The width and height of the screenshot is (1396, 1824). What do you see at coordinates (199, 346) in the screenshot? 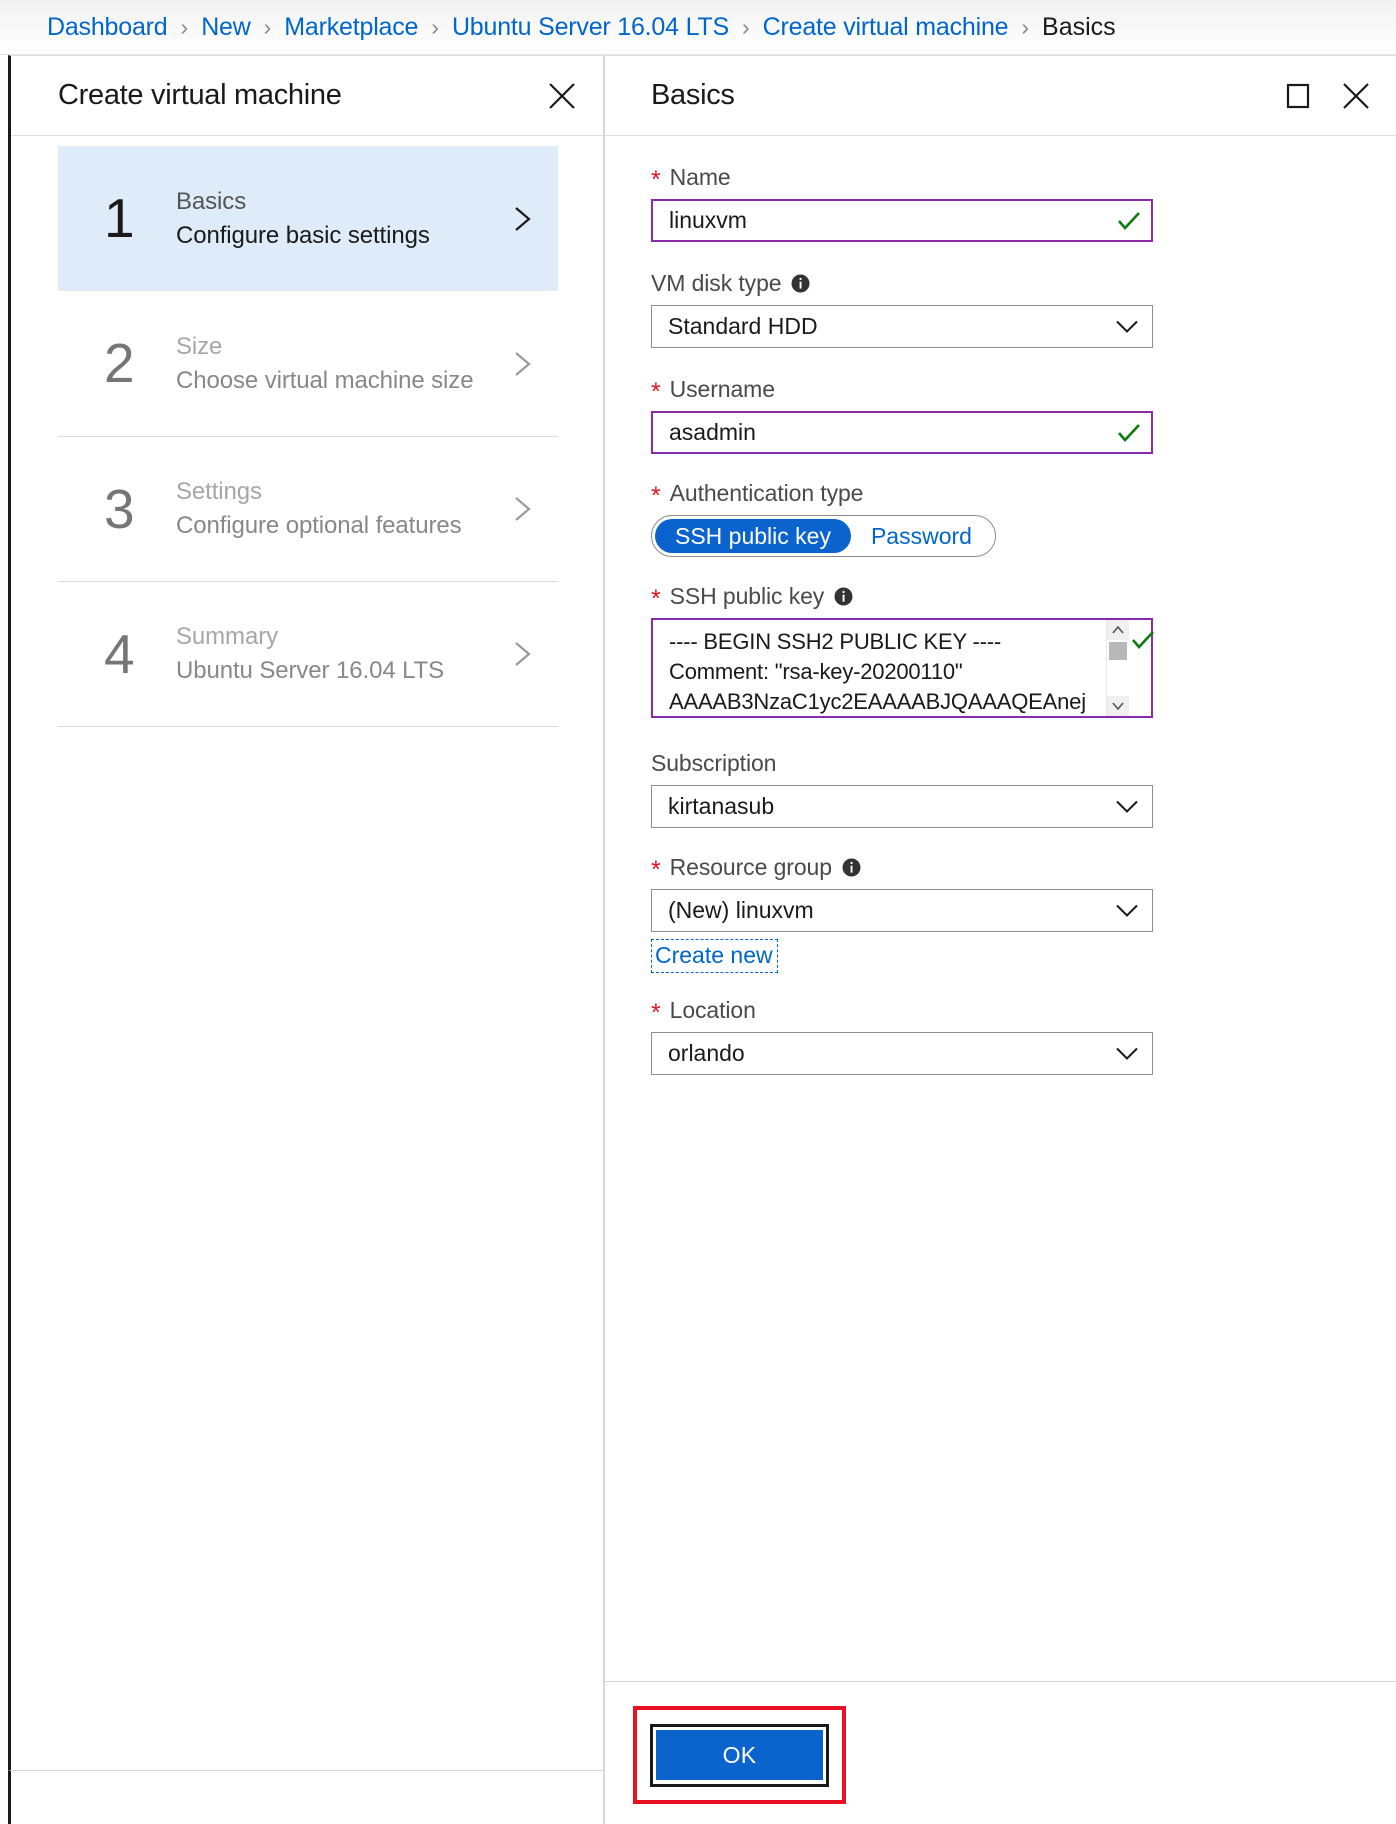
I see `step-name: Size` at bounding box center [199, 346].